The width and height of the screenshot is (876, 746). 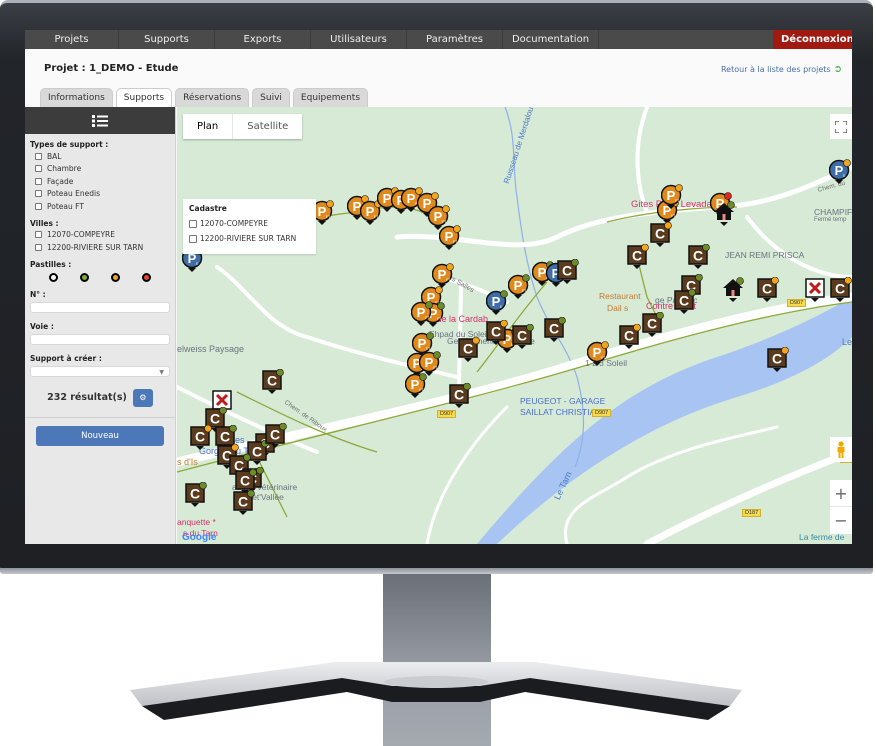 What do you see at coordinates (841, 493) in the screenshot?
I see `zoom-in-button: +` at bounding box center [841, 493].